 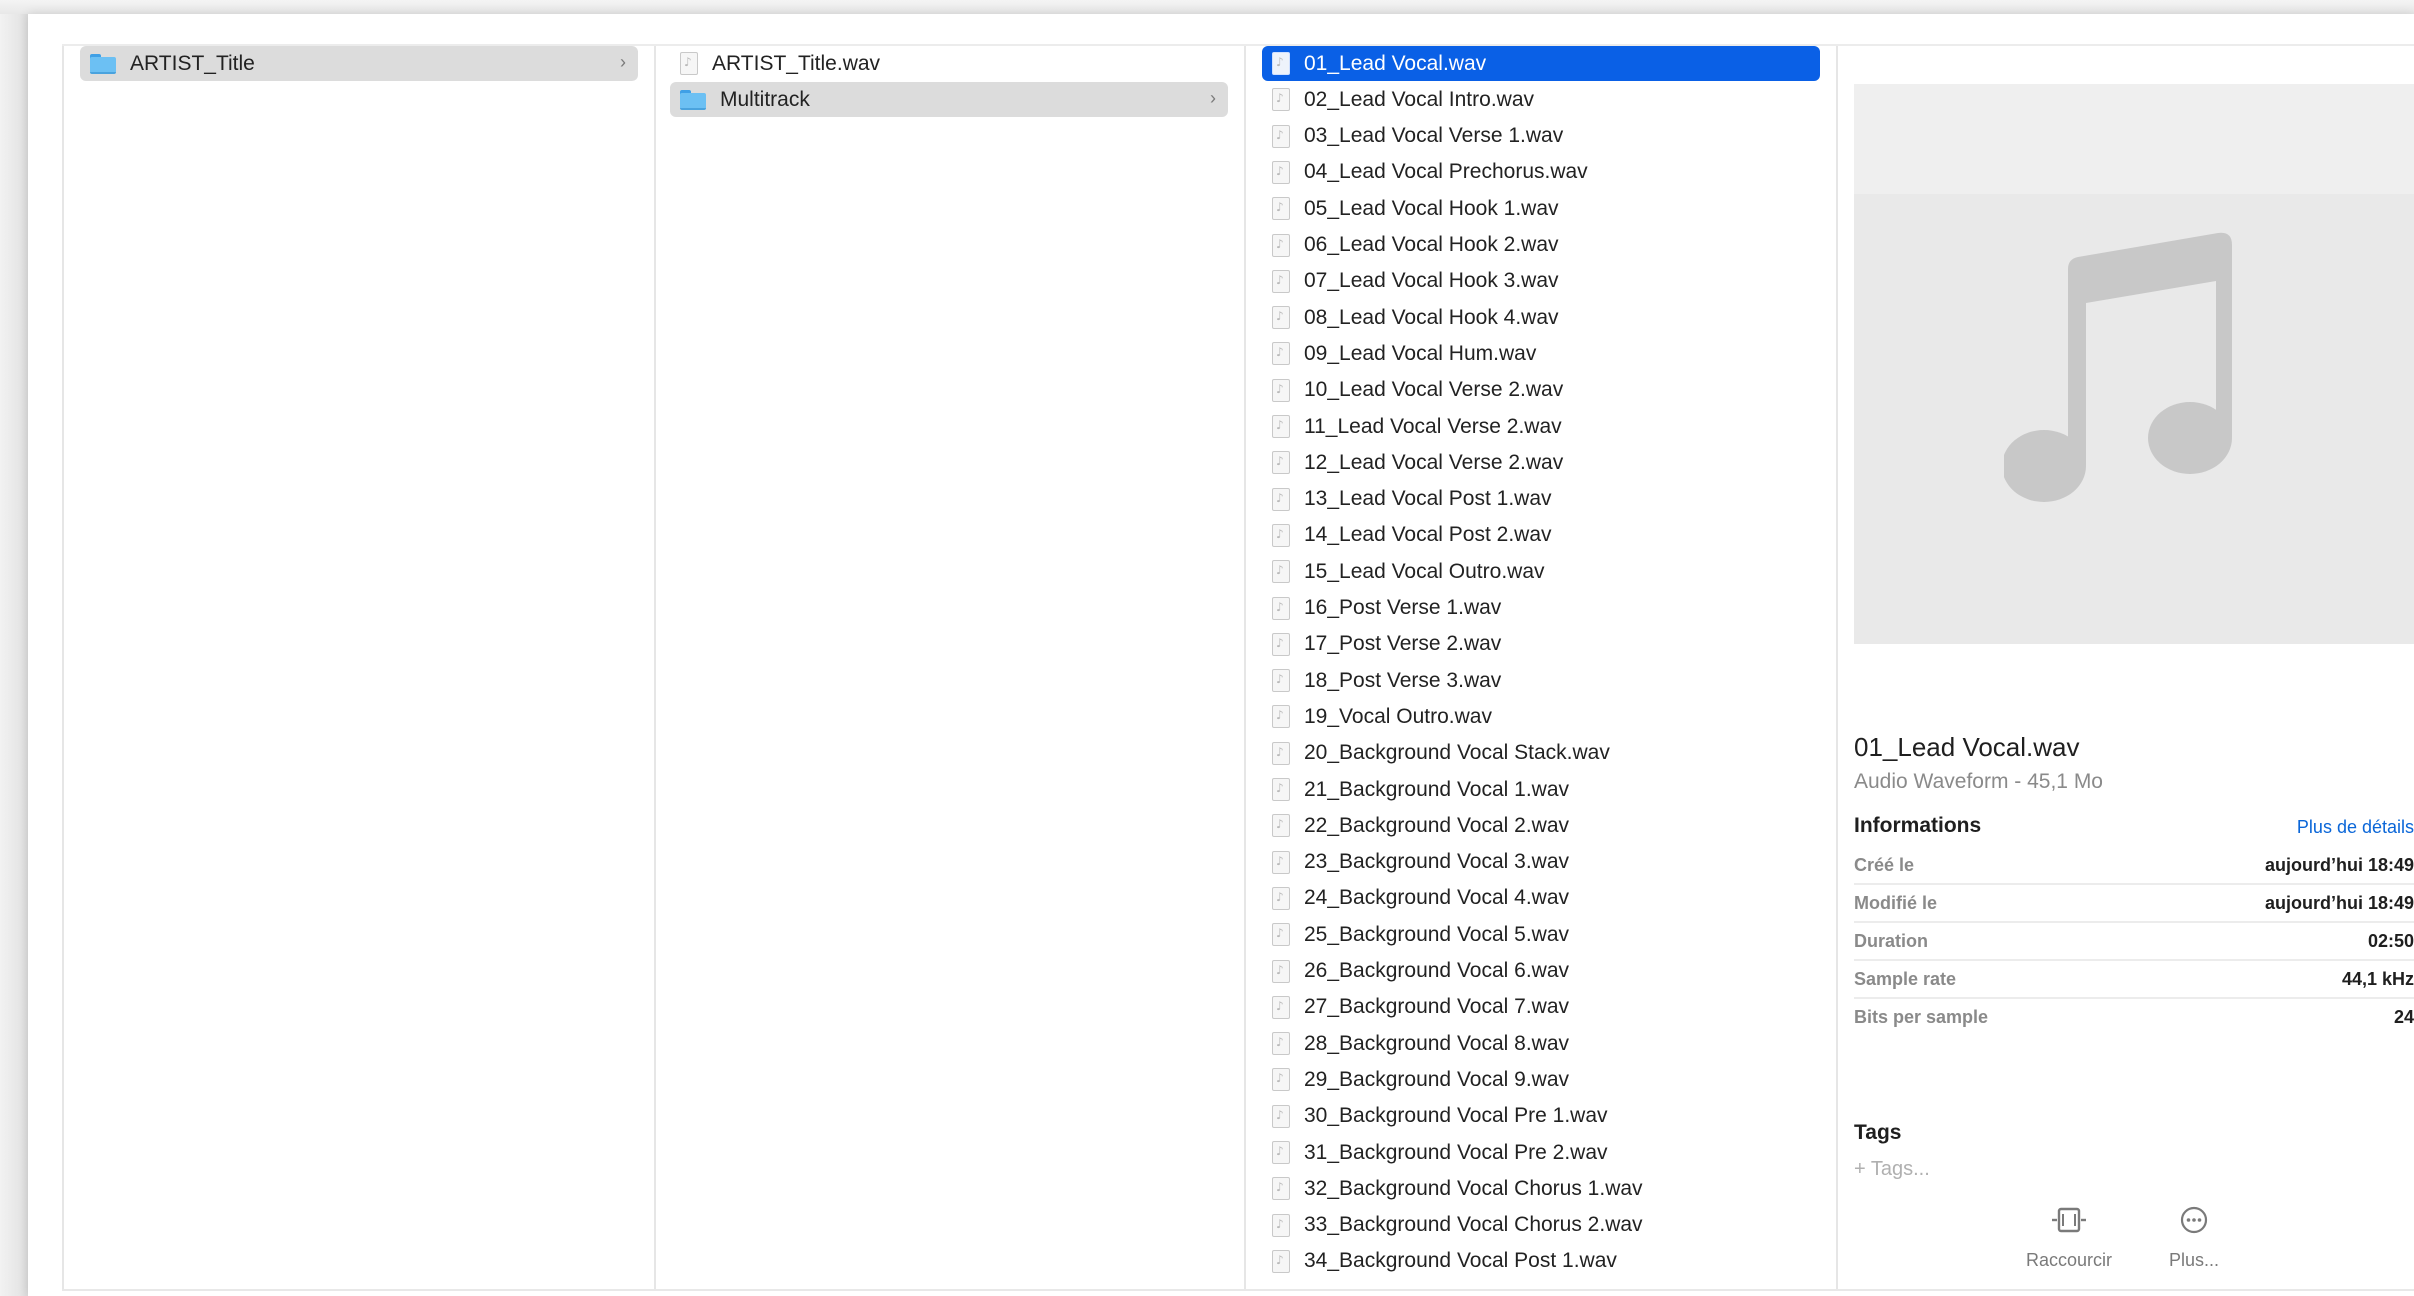 I want to click on file-row: 17_Post Verse 2.wav, so click(x=1541, y=644).